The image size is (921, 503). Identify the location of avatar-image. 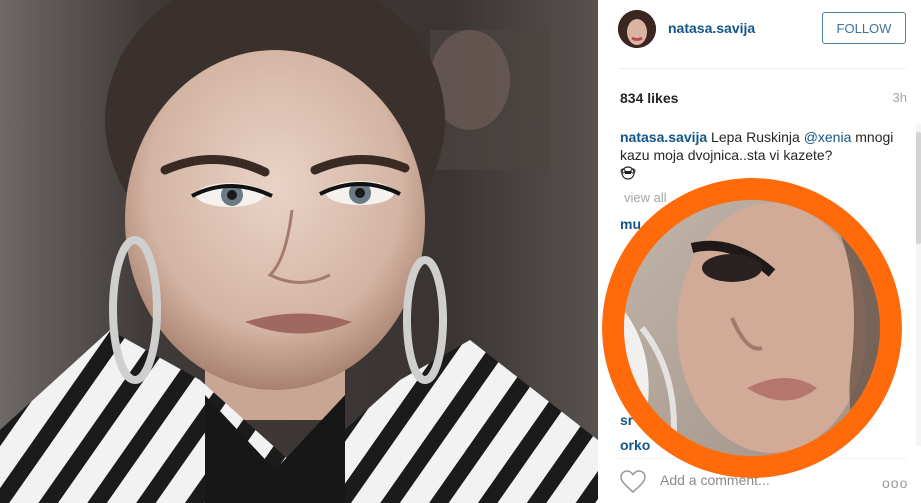
(637, 29).